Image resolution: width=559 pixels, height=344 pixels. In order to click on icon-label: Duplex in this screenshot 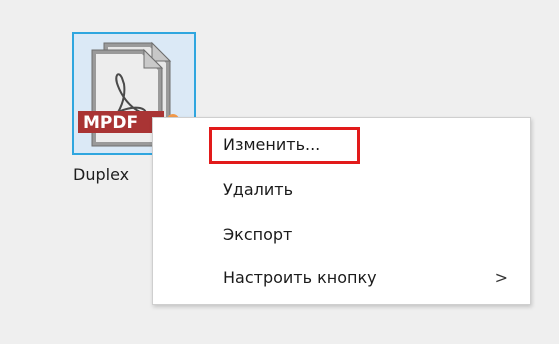, I will do `click(101, 174)`.